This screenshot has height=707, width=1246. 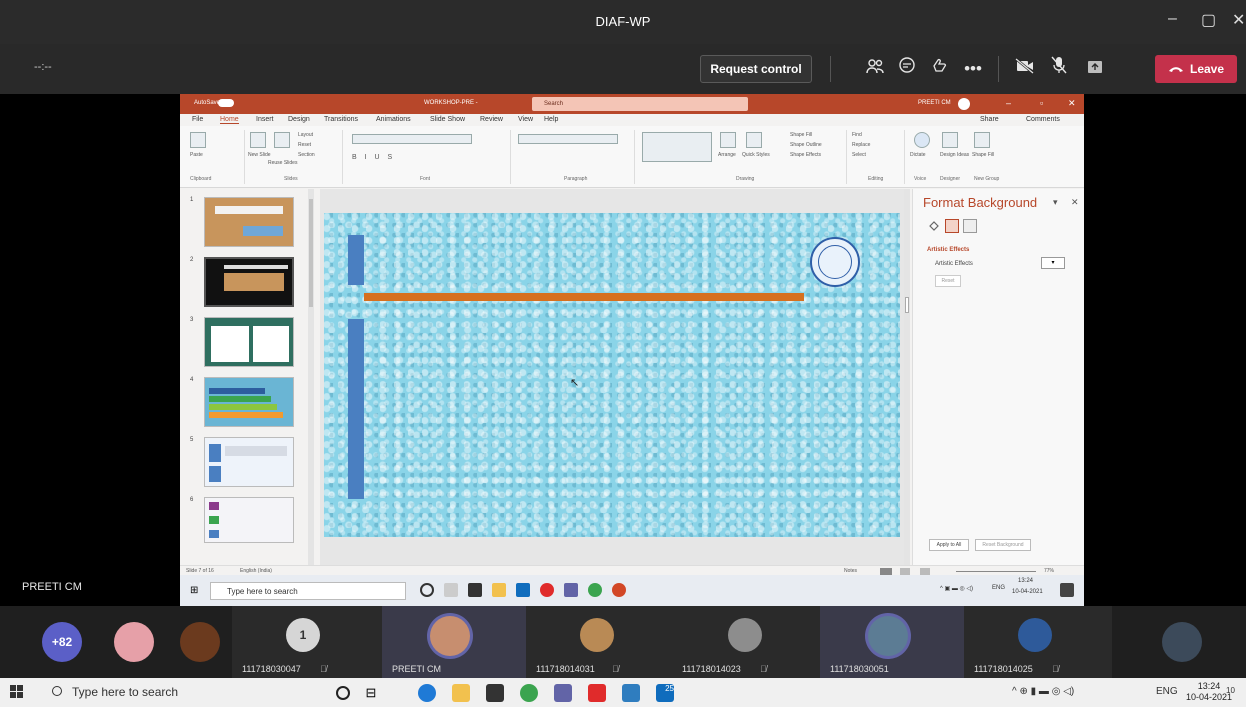 I want to click on pane-close-icon: ✕, so click(x=1075, y=202).